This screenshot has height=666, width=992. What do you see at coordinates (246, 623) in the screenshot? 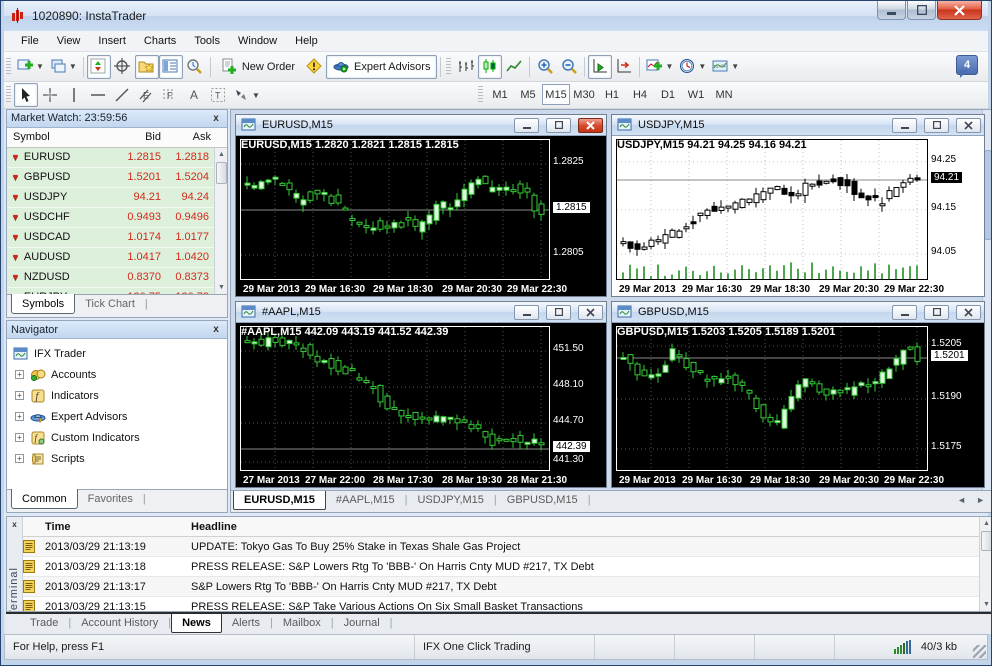
I see `terminal-tab-alerts: Alerts` at bounding box center [246, 623].